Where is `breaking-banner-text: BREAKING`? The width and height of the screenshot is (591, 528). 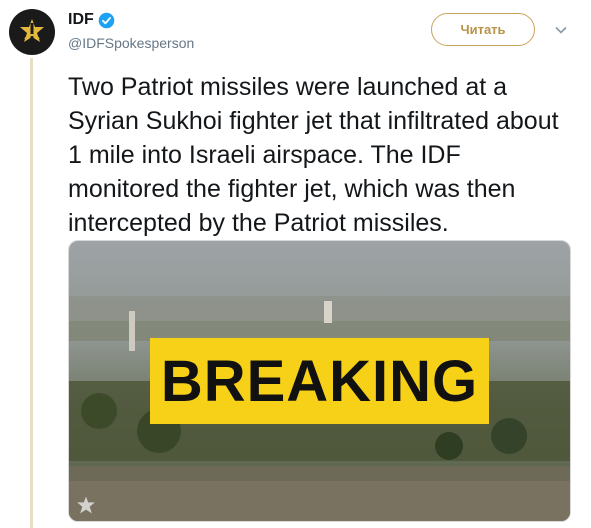 breaking-banner-text: BREAKING is located at coordinates (319, 381).